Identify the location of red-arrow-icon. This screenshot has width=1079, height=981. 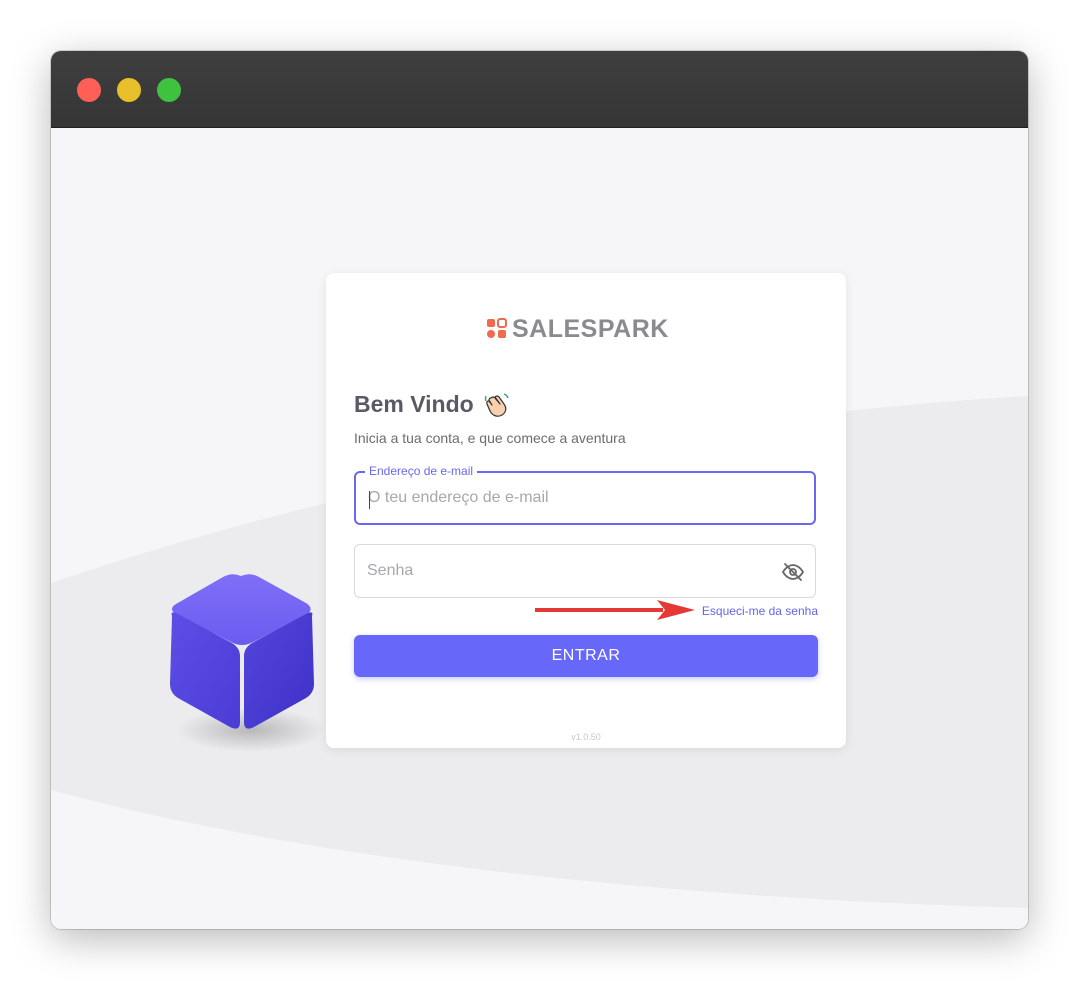
(615, 610).